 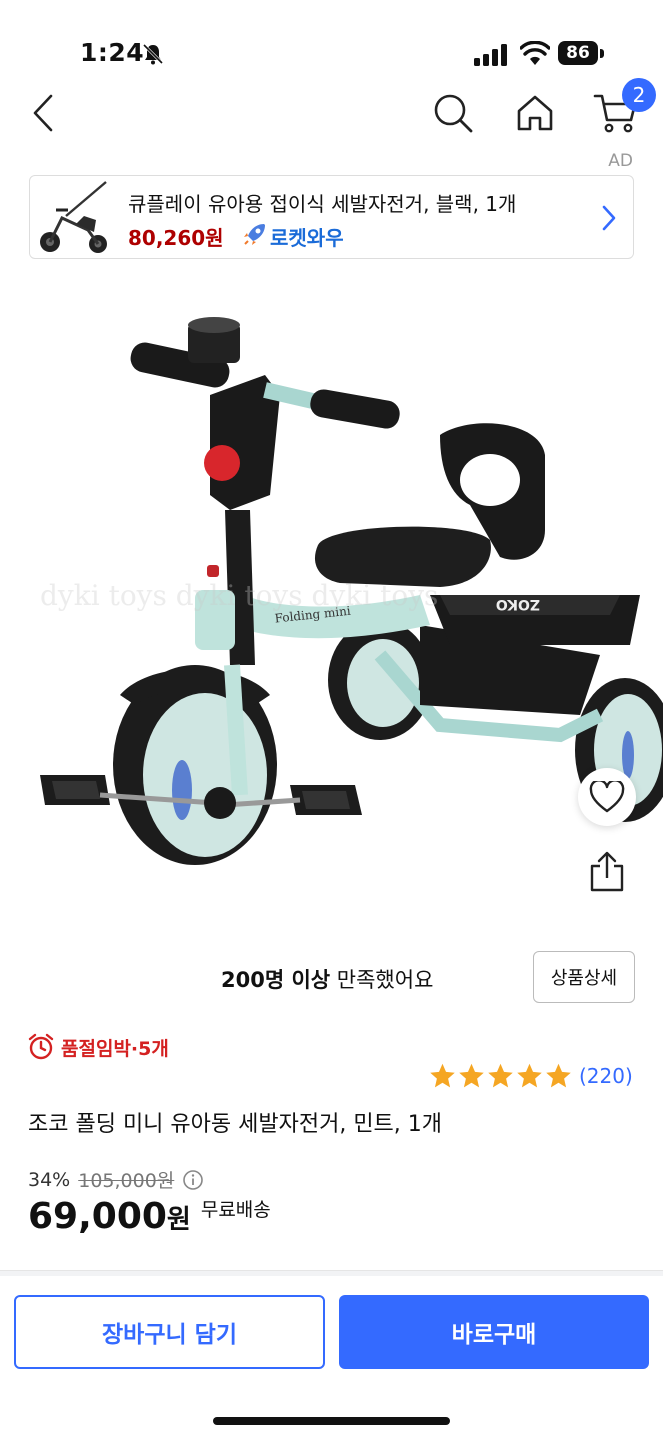 What do you see at coordinates (235, 1124) in the screenshot?
I see `product-title: 조코 폴딩 미니 유아동 세발자전거, 민트, 1개` at bounding box center [235, 1124].